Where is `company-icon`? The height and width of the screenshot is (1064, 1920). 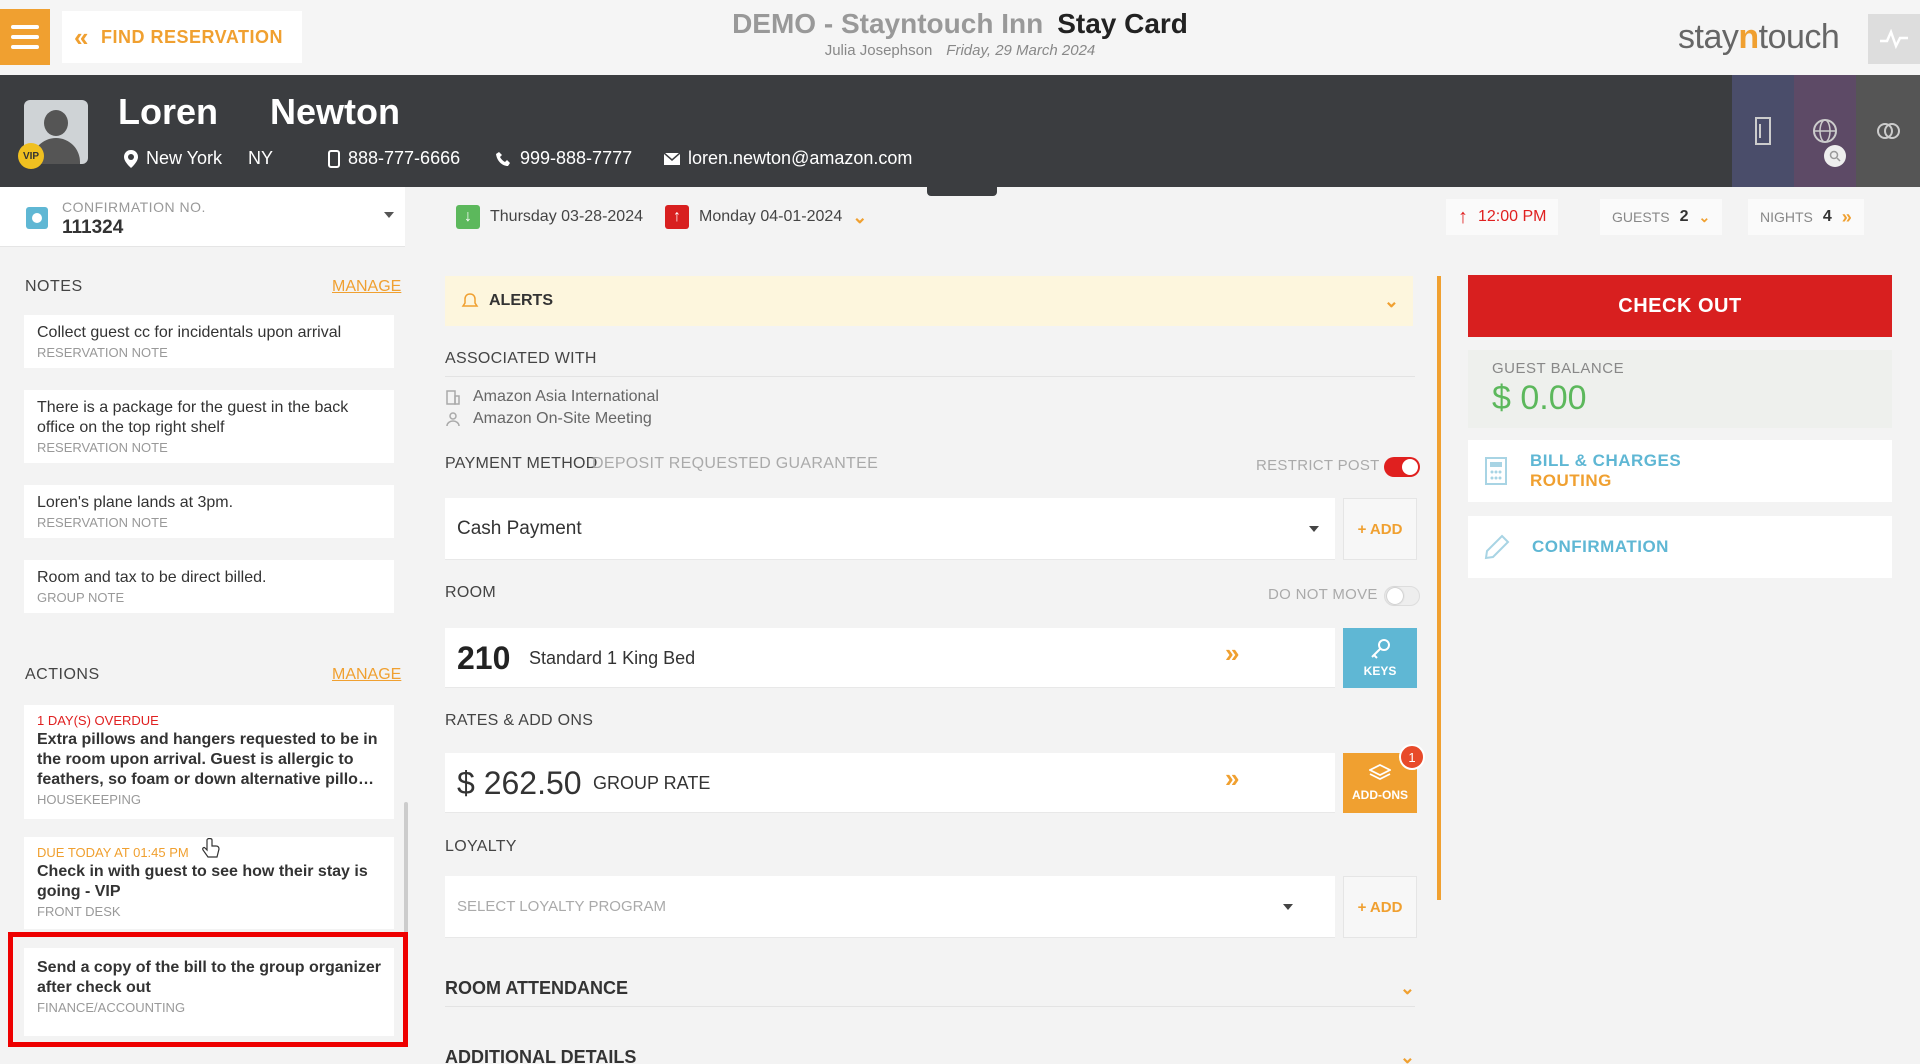 company-icon is located at coordinates (453, 397).